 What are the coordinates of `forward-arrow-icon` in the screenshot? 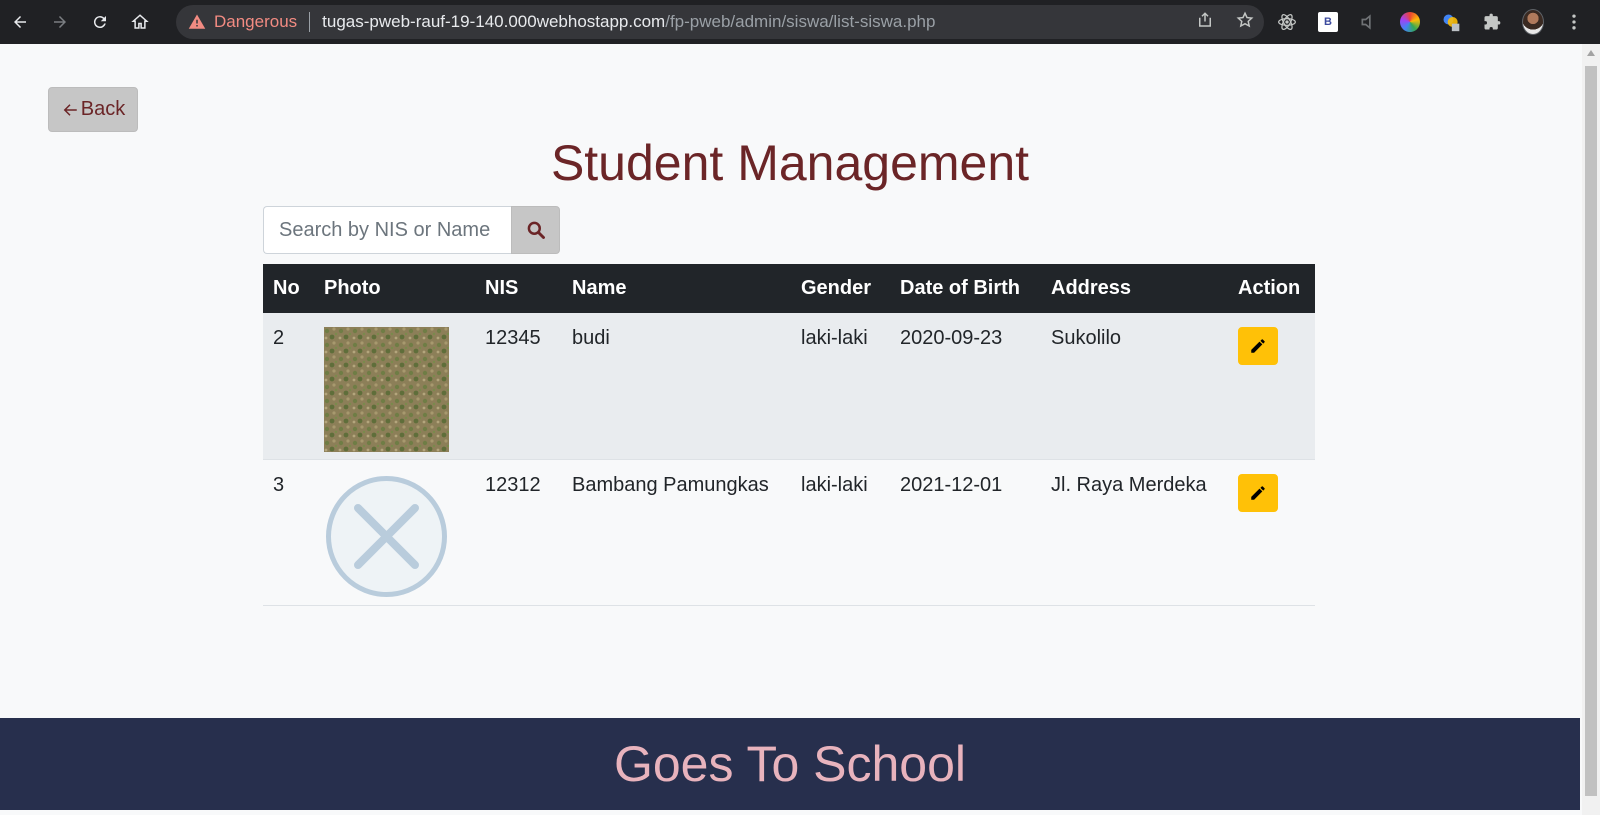 It's located at (60, 22).